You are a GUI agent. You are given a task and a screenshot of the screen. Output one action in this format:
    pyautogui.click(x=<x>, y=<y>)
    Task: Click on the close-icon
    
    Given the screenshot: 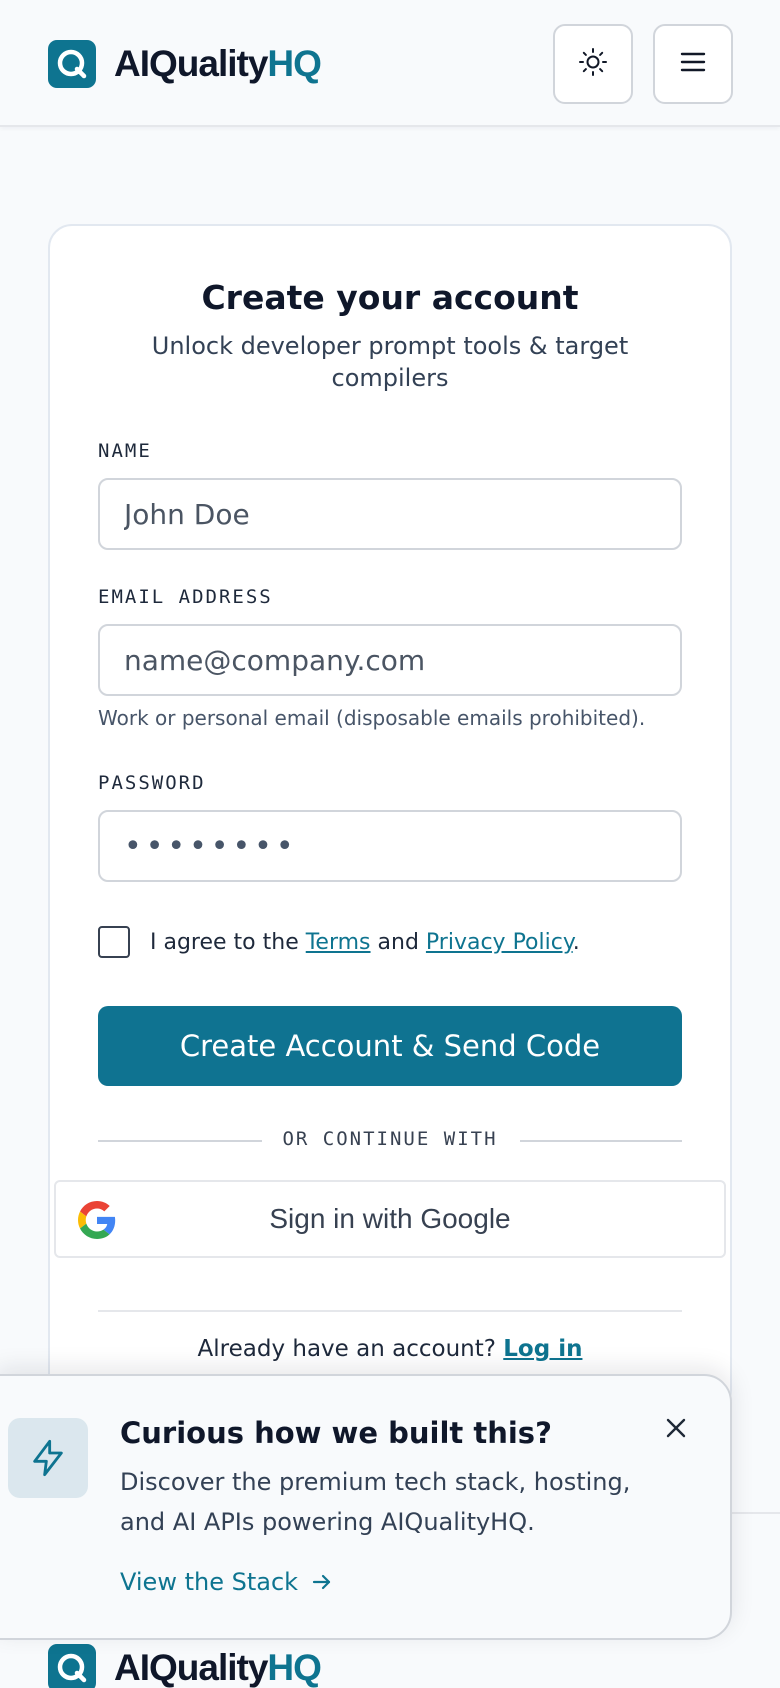 What is the action you would take?
    pyautogui.click(x=676, y=1428)
    